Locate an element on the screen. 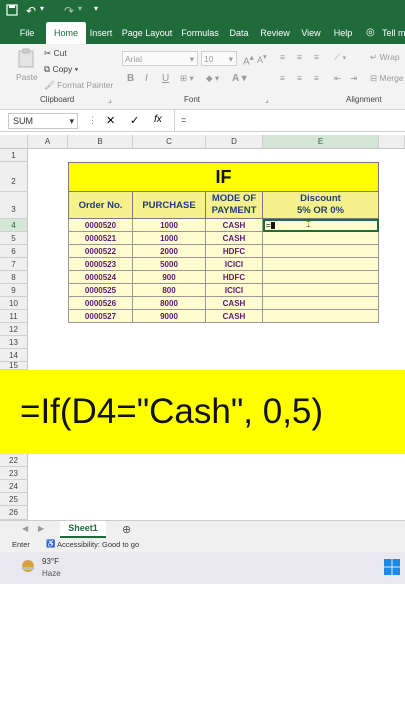  paste-button: Paste is located at coordinates (27, 77).